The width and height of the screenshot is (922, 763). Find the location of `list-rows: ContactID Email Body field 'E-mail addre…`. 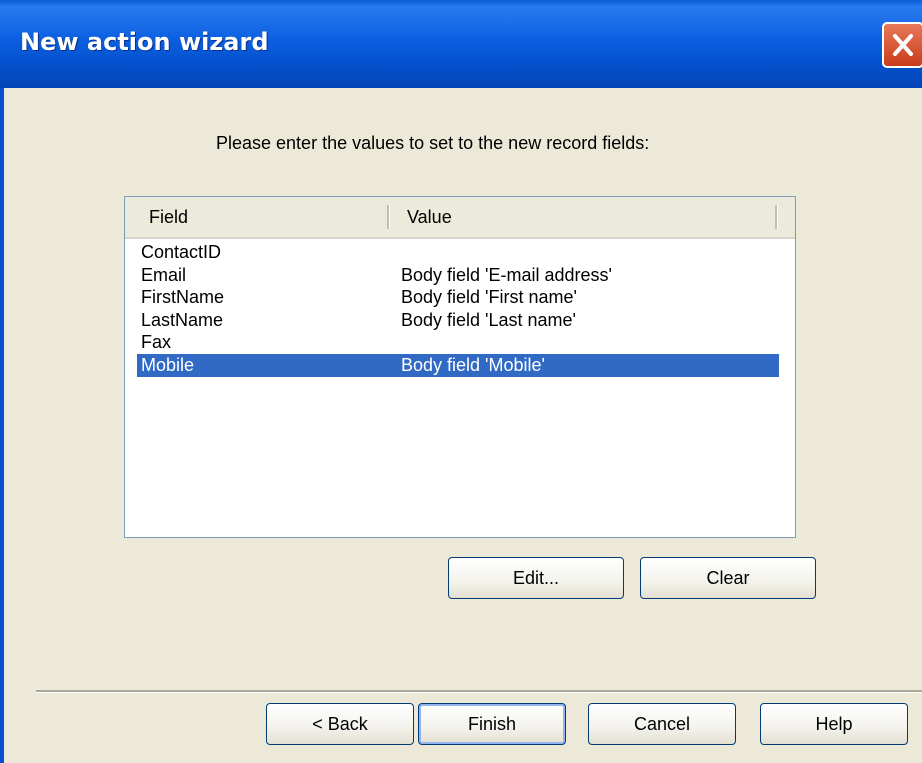

list-rows: ContactID Email Body field 'E-mail addre… is located at coordinates (460, 309).